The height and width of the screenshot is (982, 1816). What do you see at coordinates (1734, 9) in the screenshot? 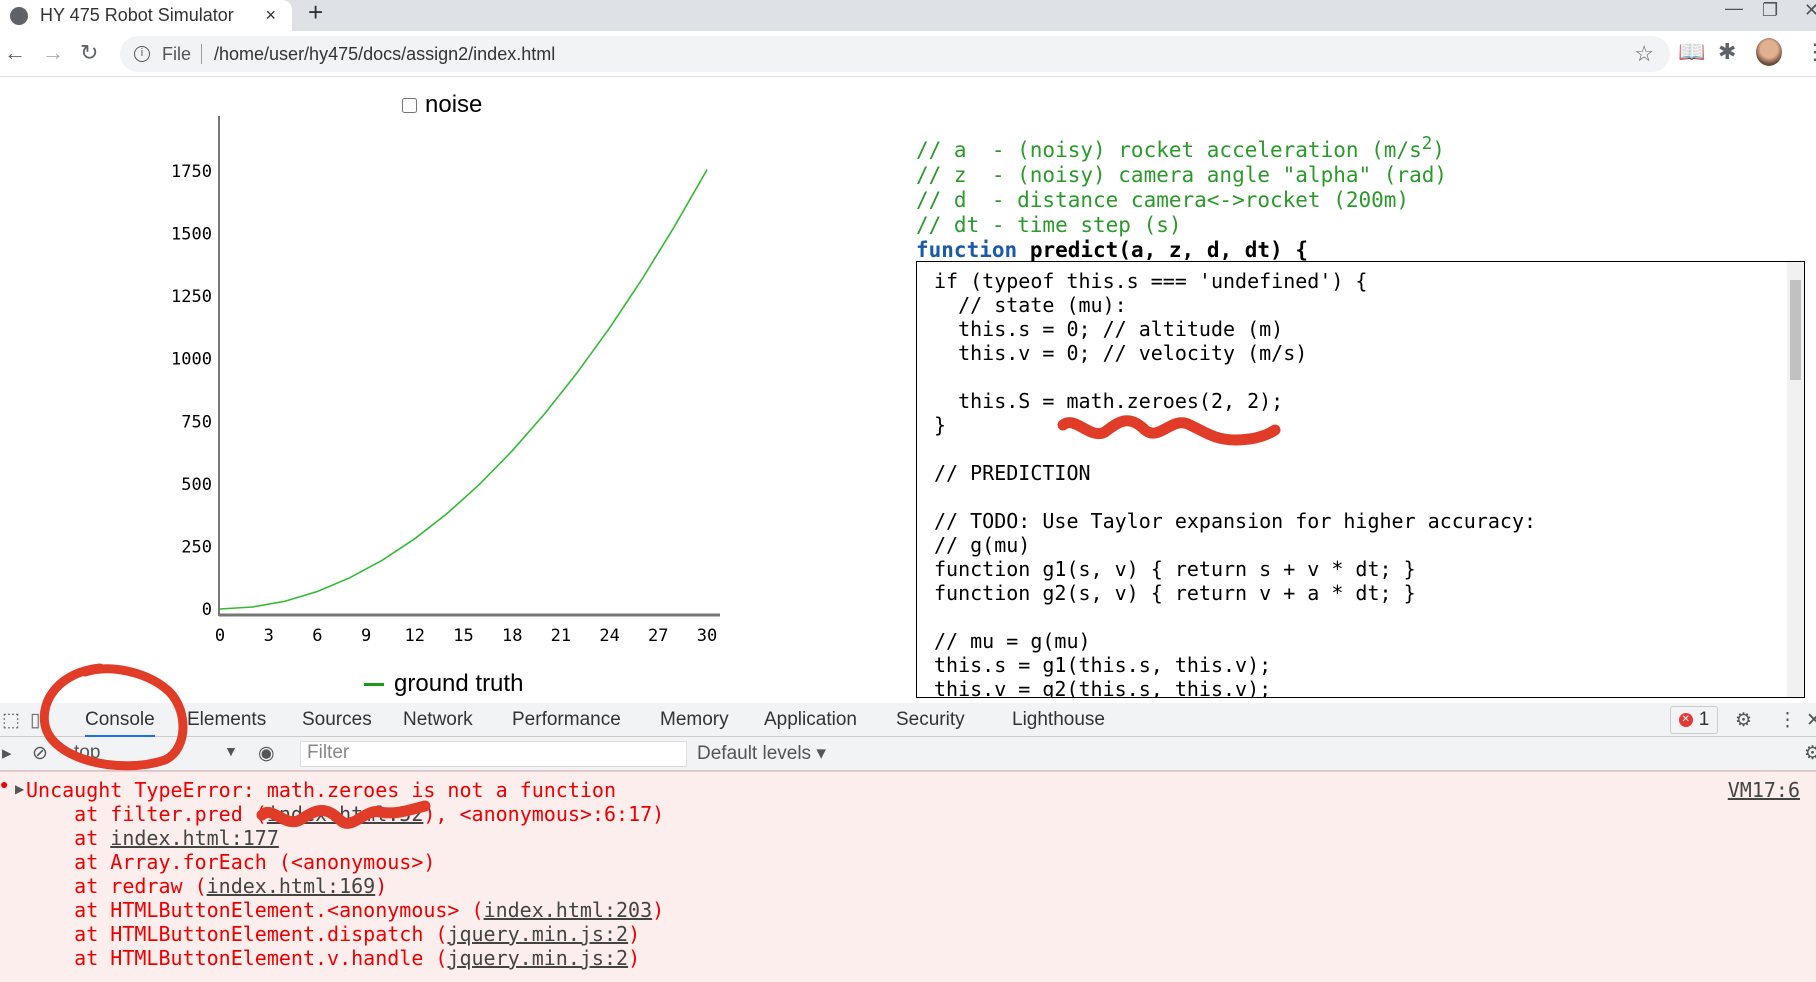
I see `minimize-icon: —` at bounding box center [1734, 9].